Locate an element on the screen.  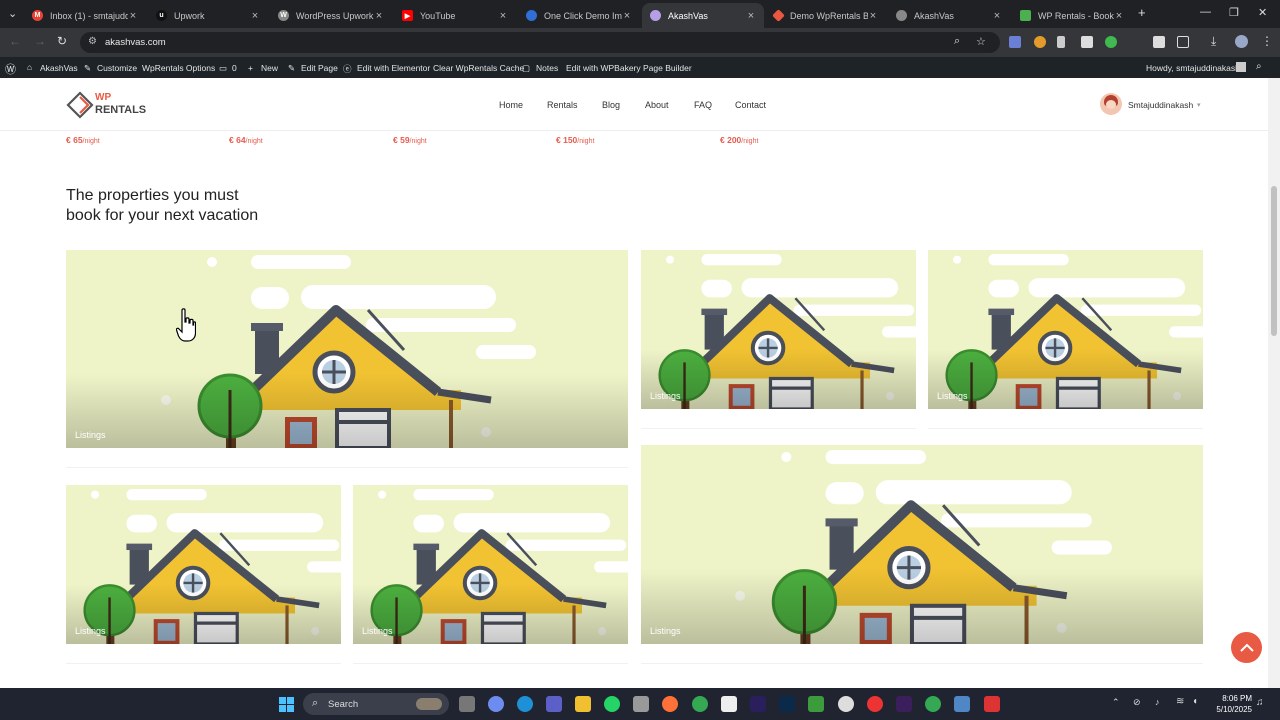
nav-contact: Contact is located at coordinates (750, 105).